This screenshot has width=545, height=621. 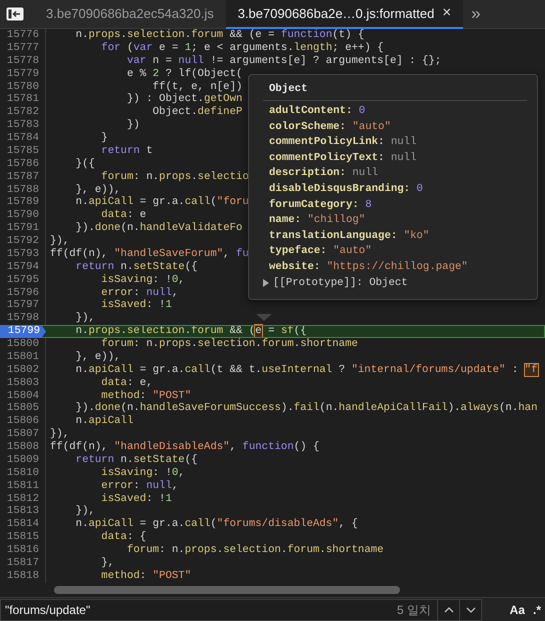 I want to click on code-line: method: "POST", so click(x=146, y=576).